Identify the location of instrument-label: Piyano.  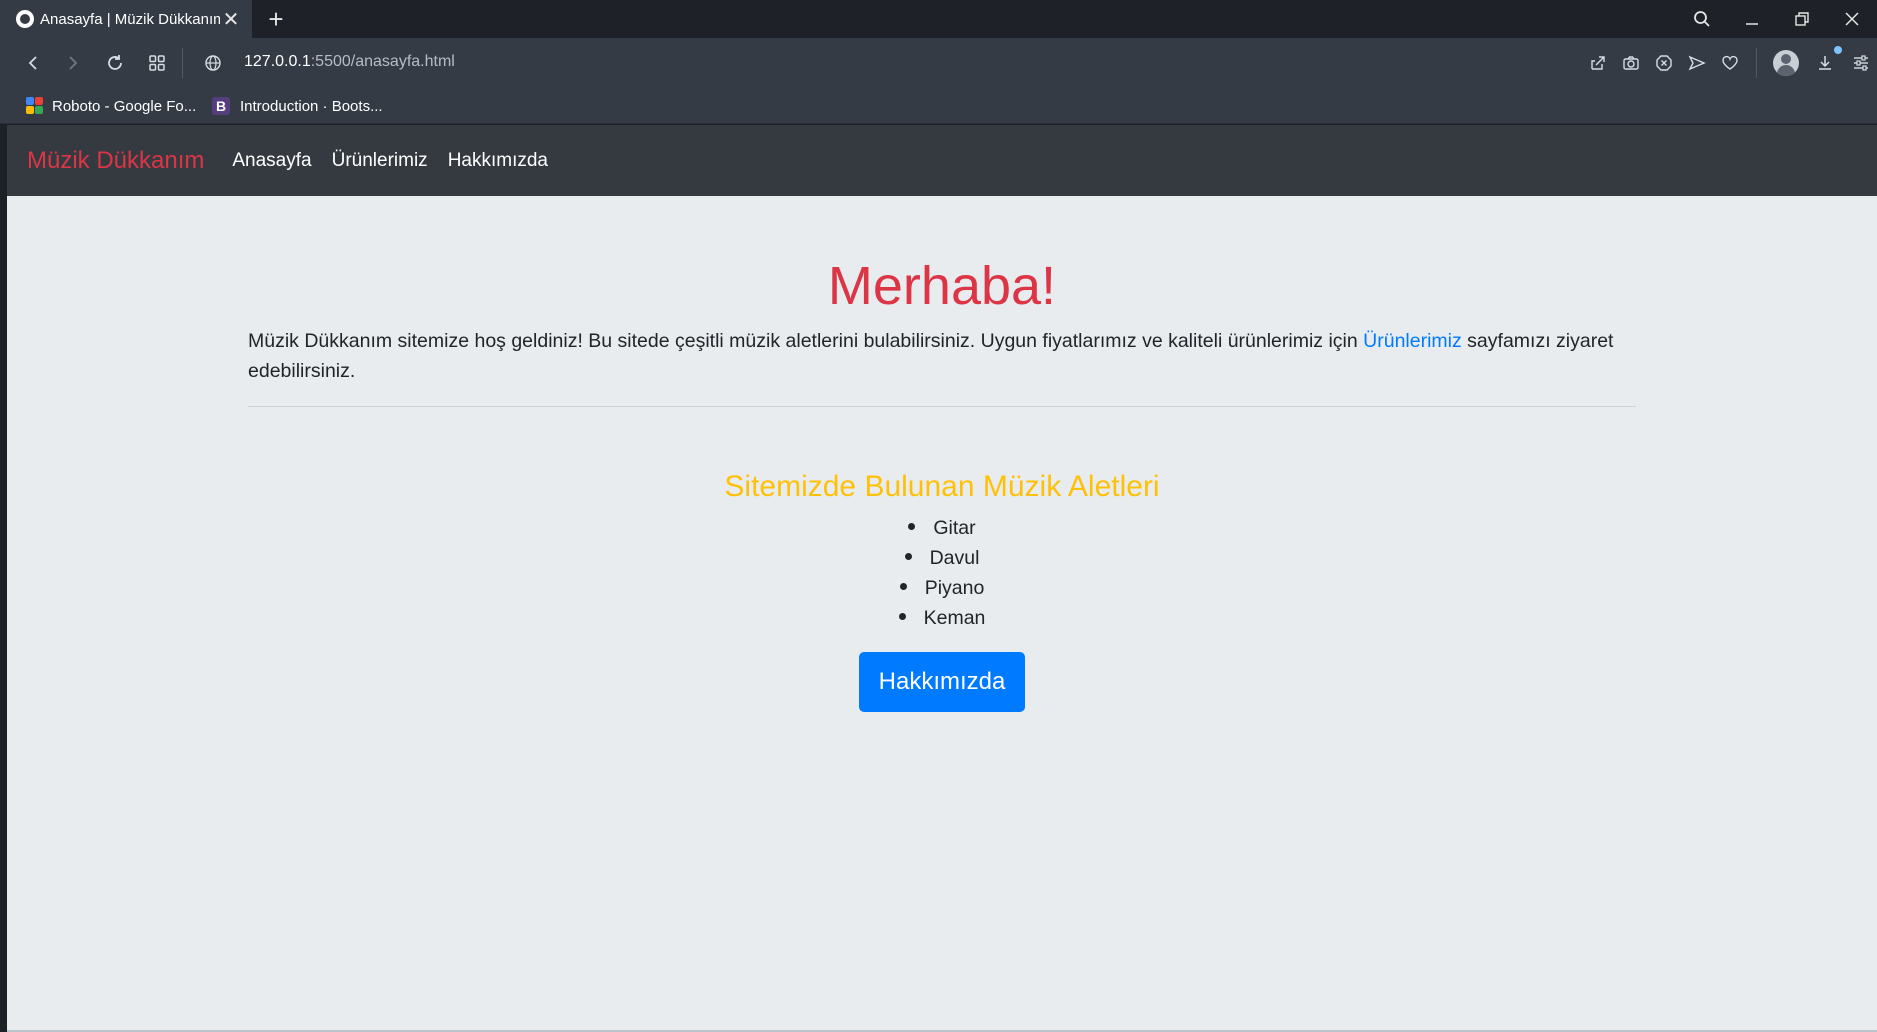
(954, 588).